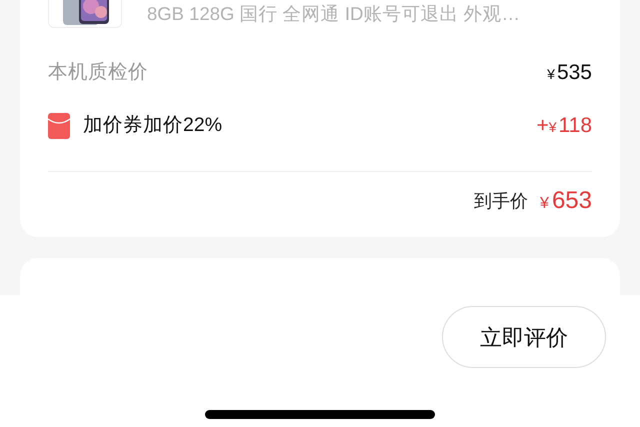  What do you see at coordinates (569, 73) in the screenshot?
I see `price-amount: ¥535` at bounding box center [569, 73].